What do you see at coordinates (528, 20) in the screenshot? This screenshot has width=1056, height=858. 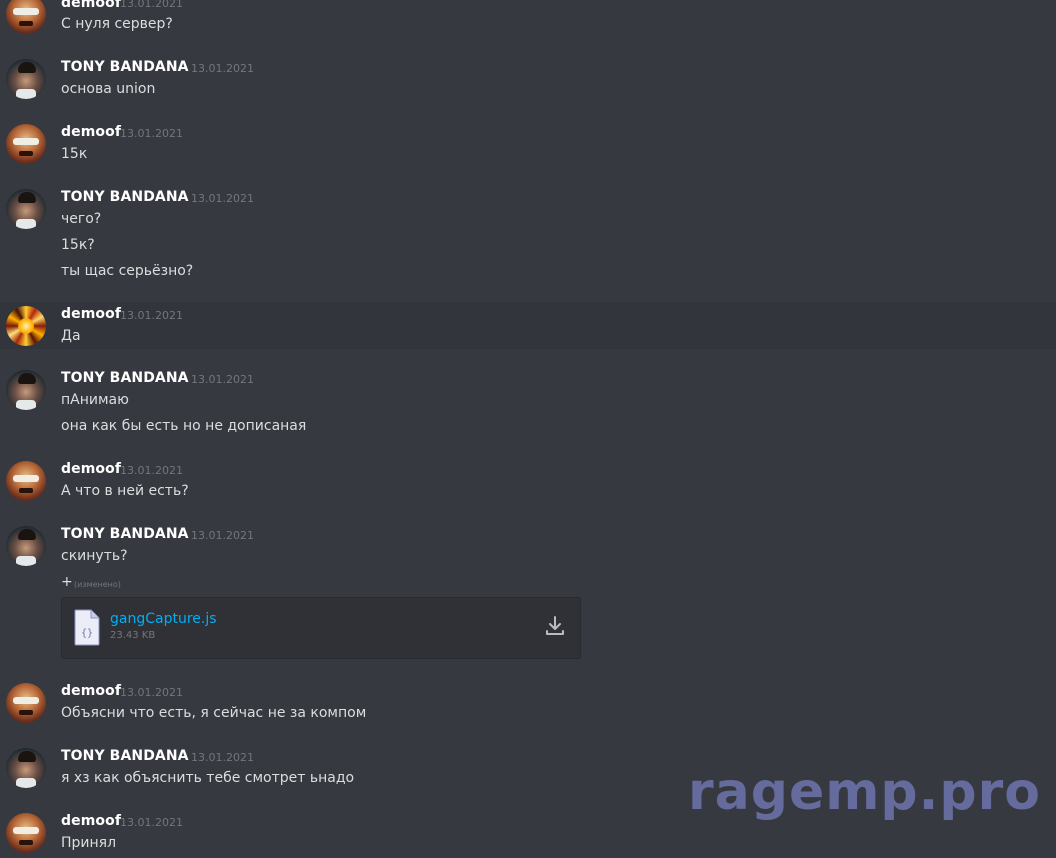 I see `message-group: demoof 13.01.2021 С нуля сервер?` at bounding box center [528, 20].